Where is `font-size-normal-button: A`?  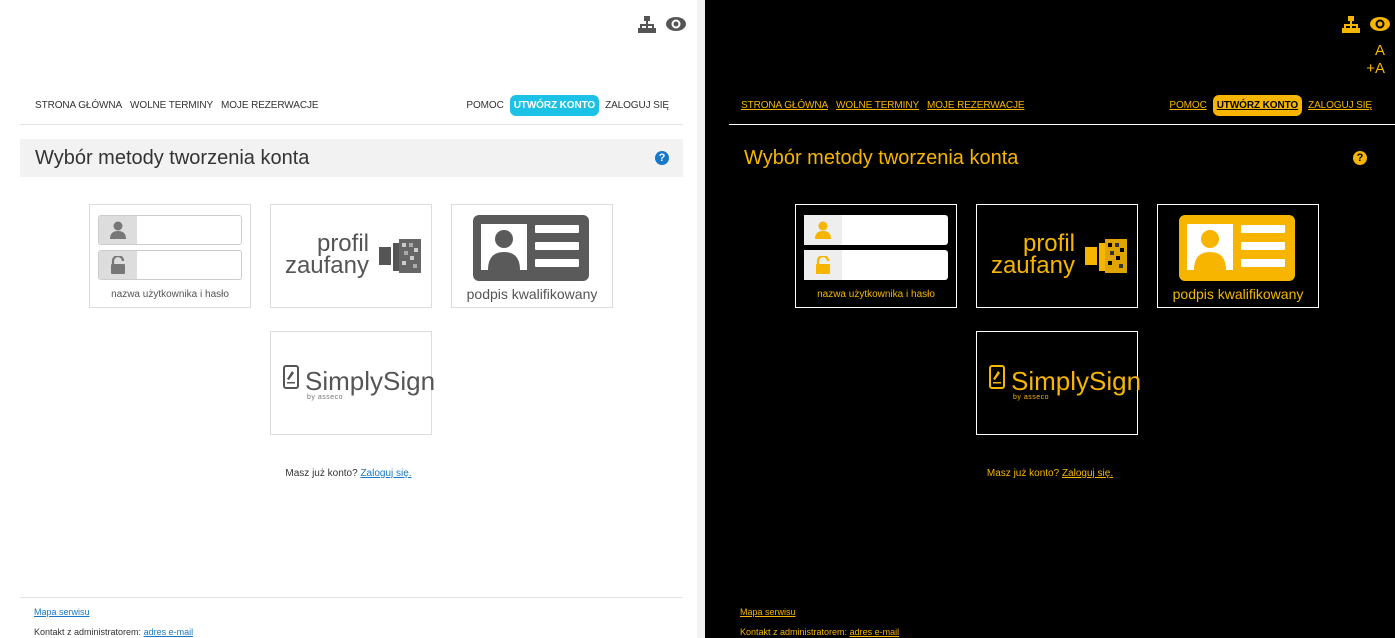
font-size-normal-button: A is located at coordinates (1380, 51).